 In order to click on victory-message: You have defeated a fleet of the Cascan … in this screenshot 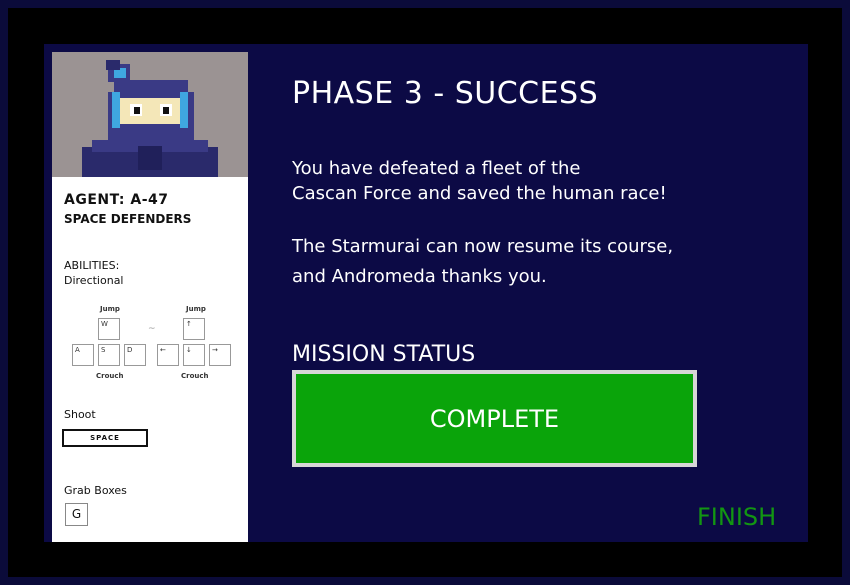, I will do `click(502, 181)`.